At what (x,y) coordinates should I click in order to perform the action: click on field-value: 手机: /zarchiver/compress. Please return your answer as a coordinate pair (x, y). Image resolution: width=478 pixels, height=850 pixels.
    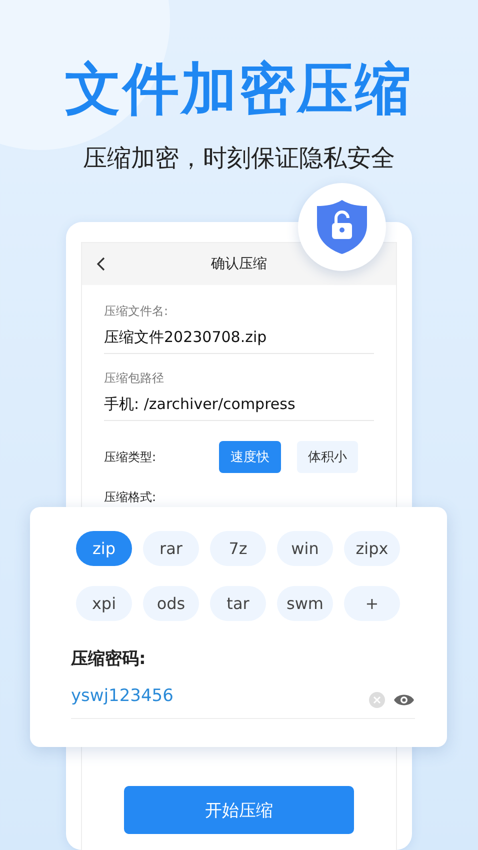
    Looking at the image, I should click on (239, 404).